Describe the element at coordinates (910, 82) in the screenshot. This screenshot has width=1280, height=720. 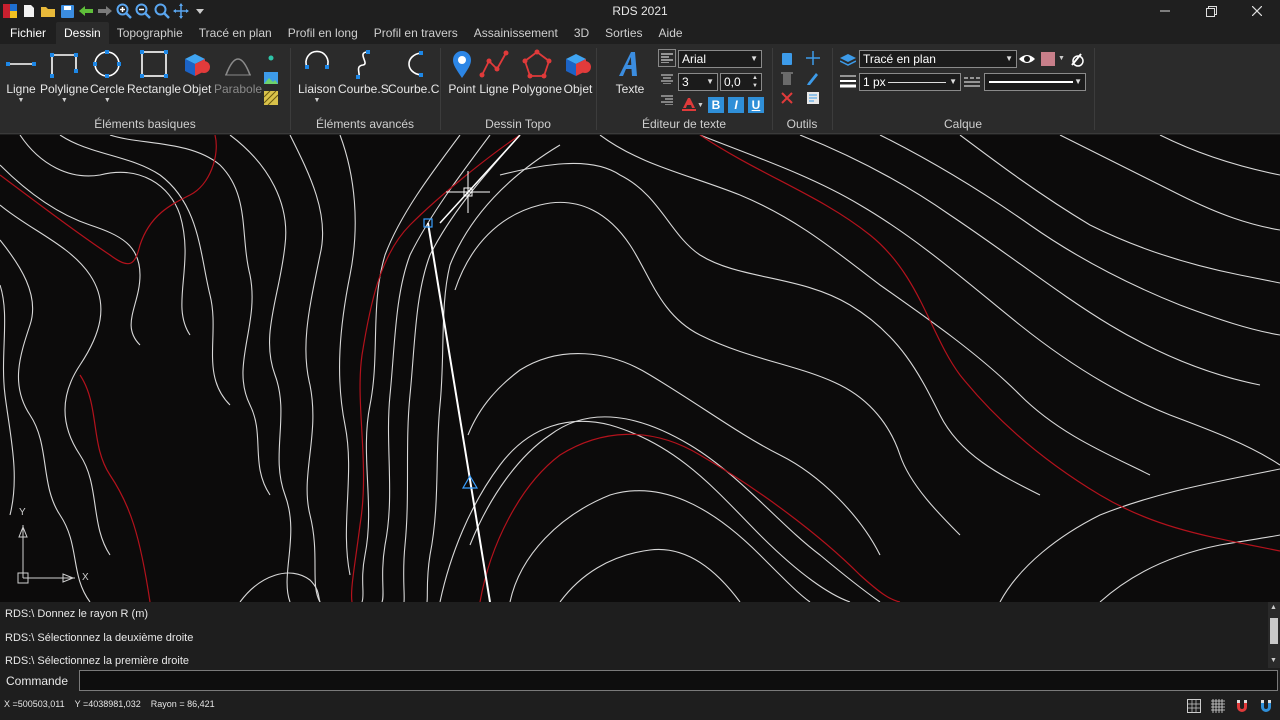
I see `line-weight-select: 1 px ▼` at that location.